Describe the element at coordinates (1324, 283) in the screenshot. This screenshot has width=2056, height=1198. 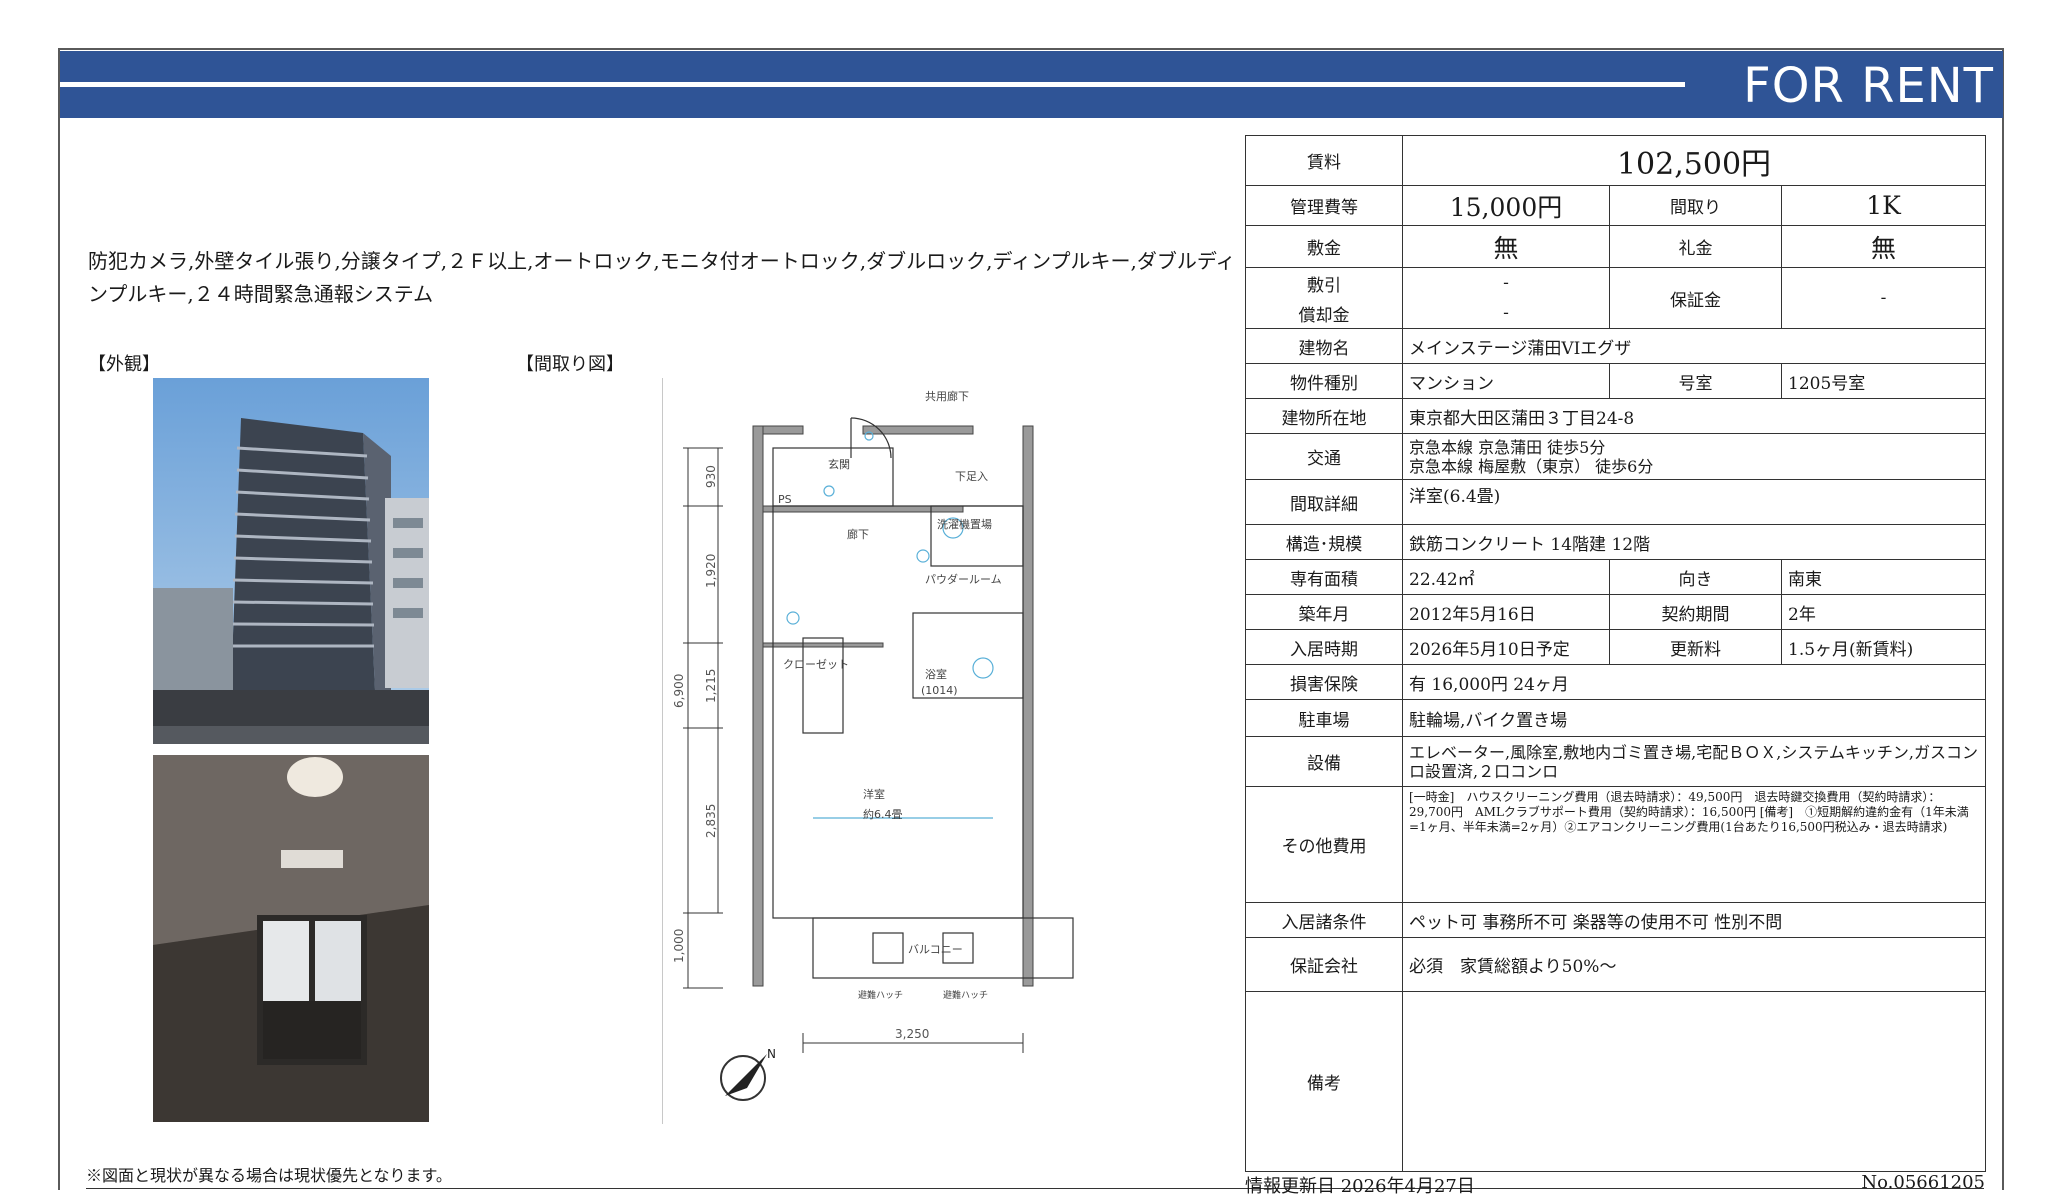
I see `shikibiki-label: 敷引` at that location.